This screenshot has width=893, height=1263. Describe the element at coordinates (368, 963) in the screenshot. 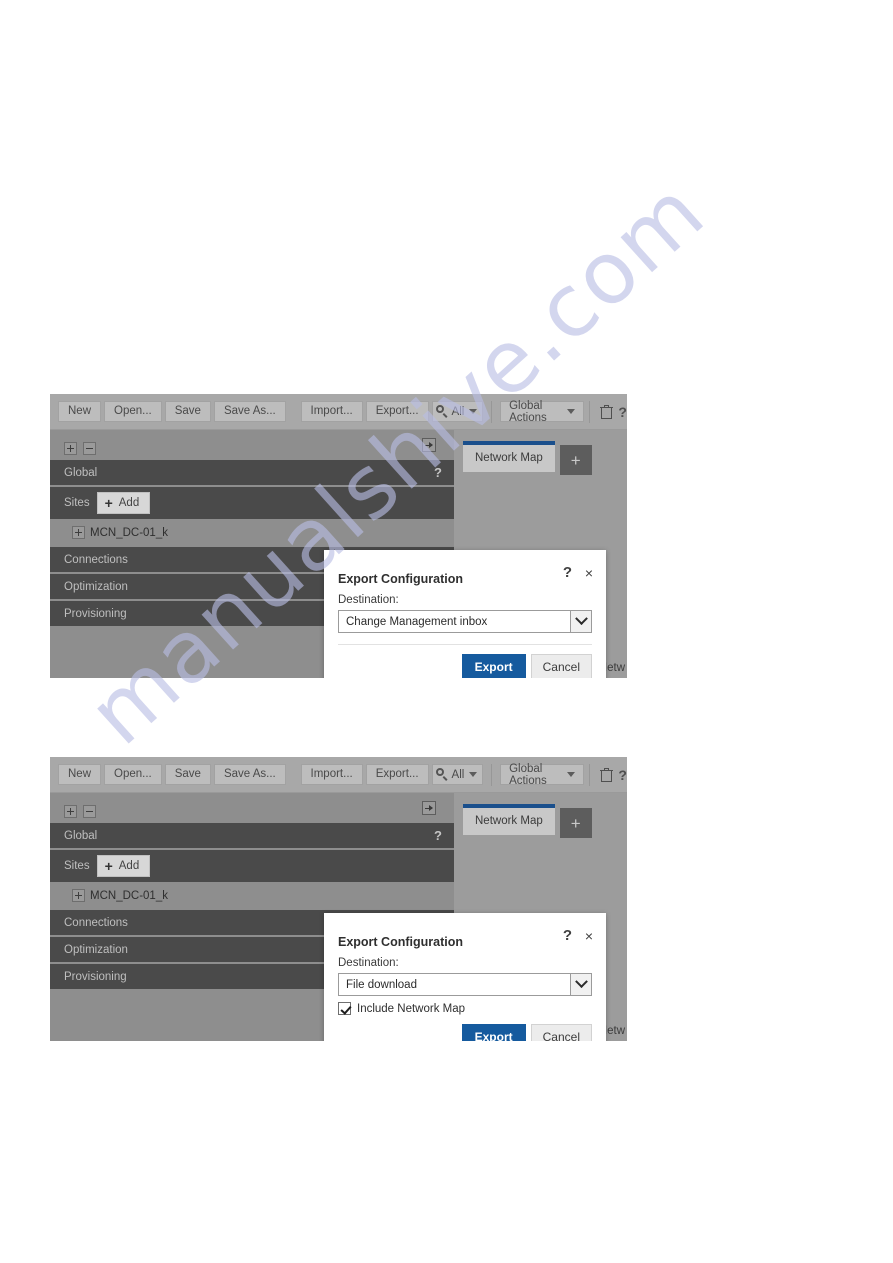

I see `destination-label: Destination:` at that location.